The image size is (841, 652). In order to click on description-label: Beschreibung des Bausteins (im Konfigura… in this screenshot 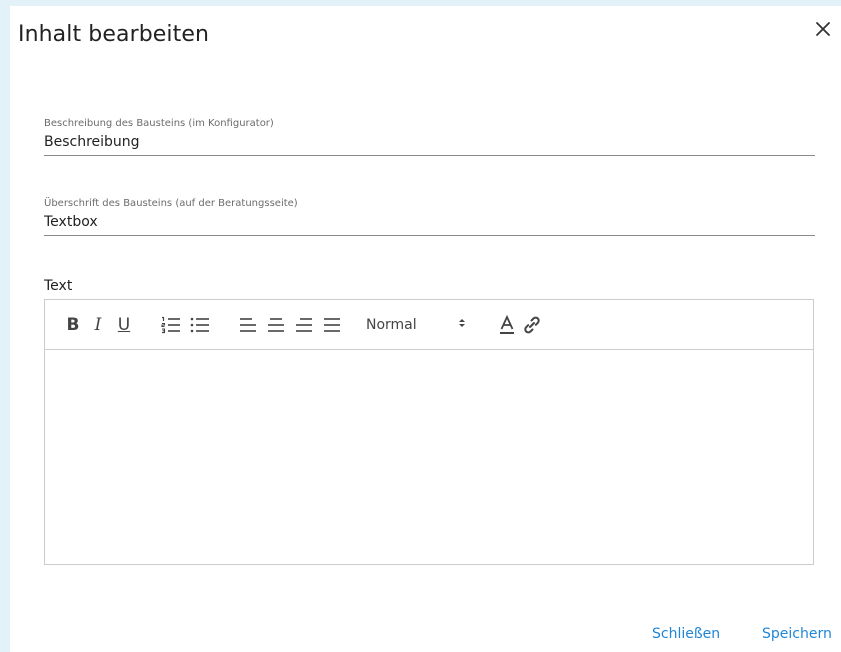, I will do `click(159, 123)`.